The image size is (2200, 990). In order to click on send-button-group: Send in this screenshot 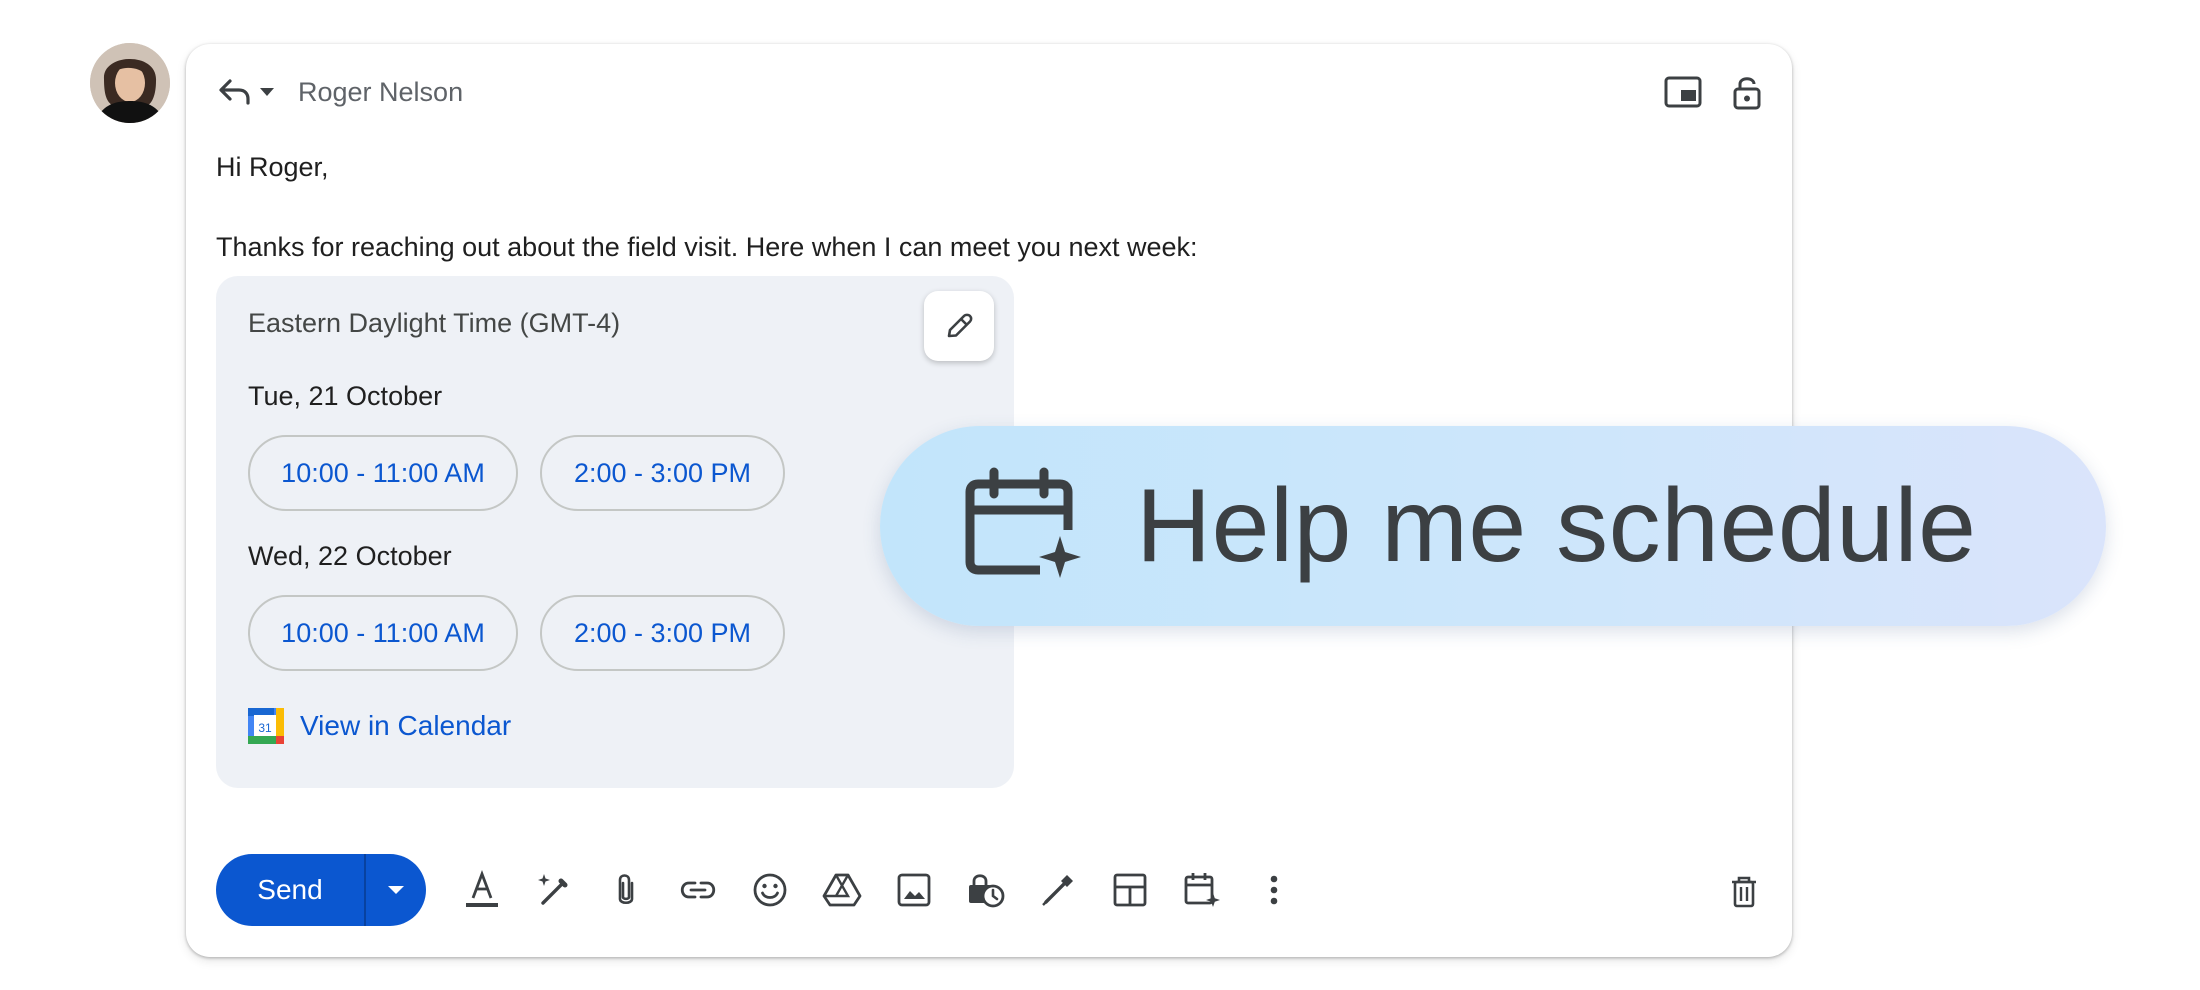, I will do `click(321, 890)`.